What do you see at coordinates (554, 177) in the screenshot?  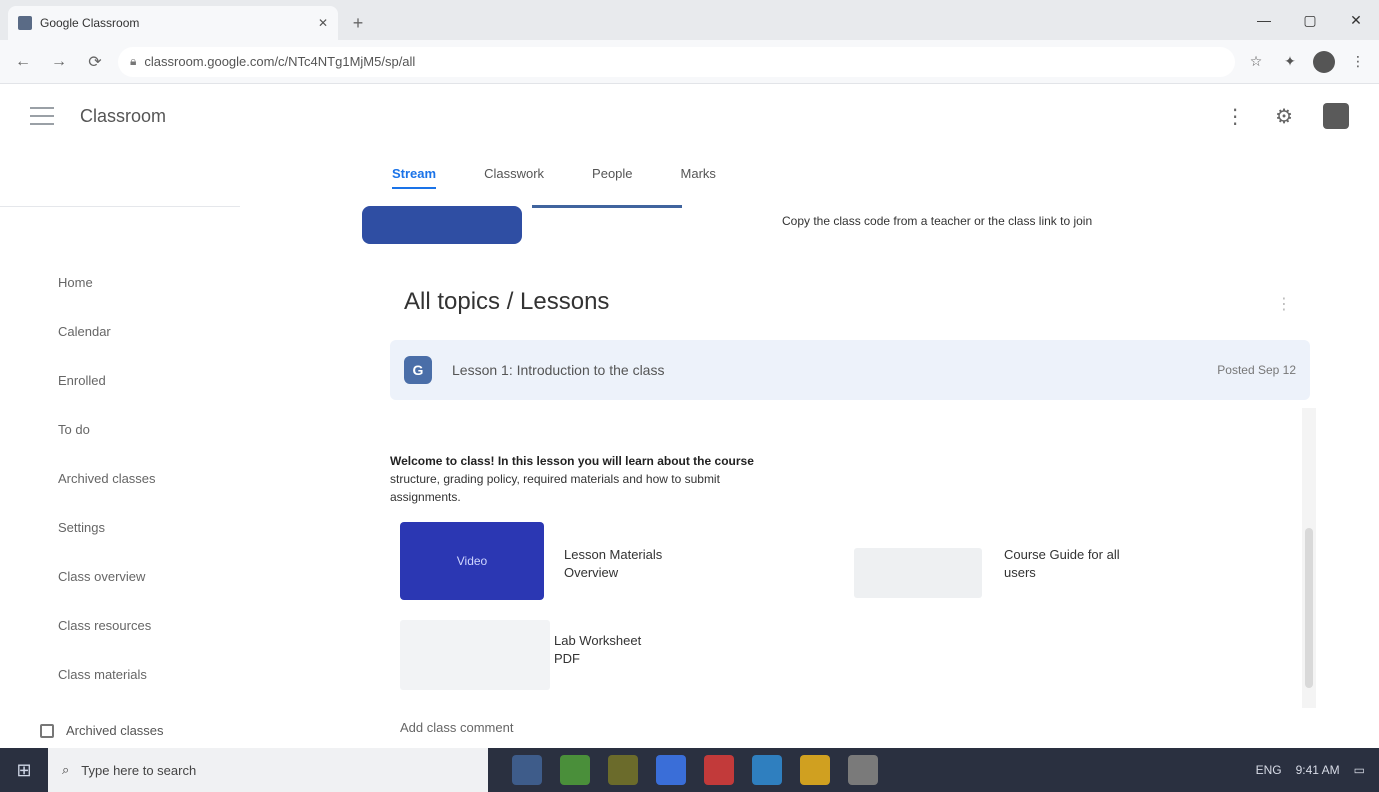 I see `class-tabs: Stream Classwork People Marks` at bounding box center [554, 177].